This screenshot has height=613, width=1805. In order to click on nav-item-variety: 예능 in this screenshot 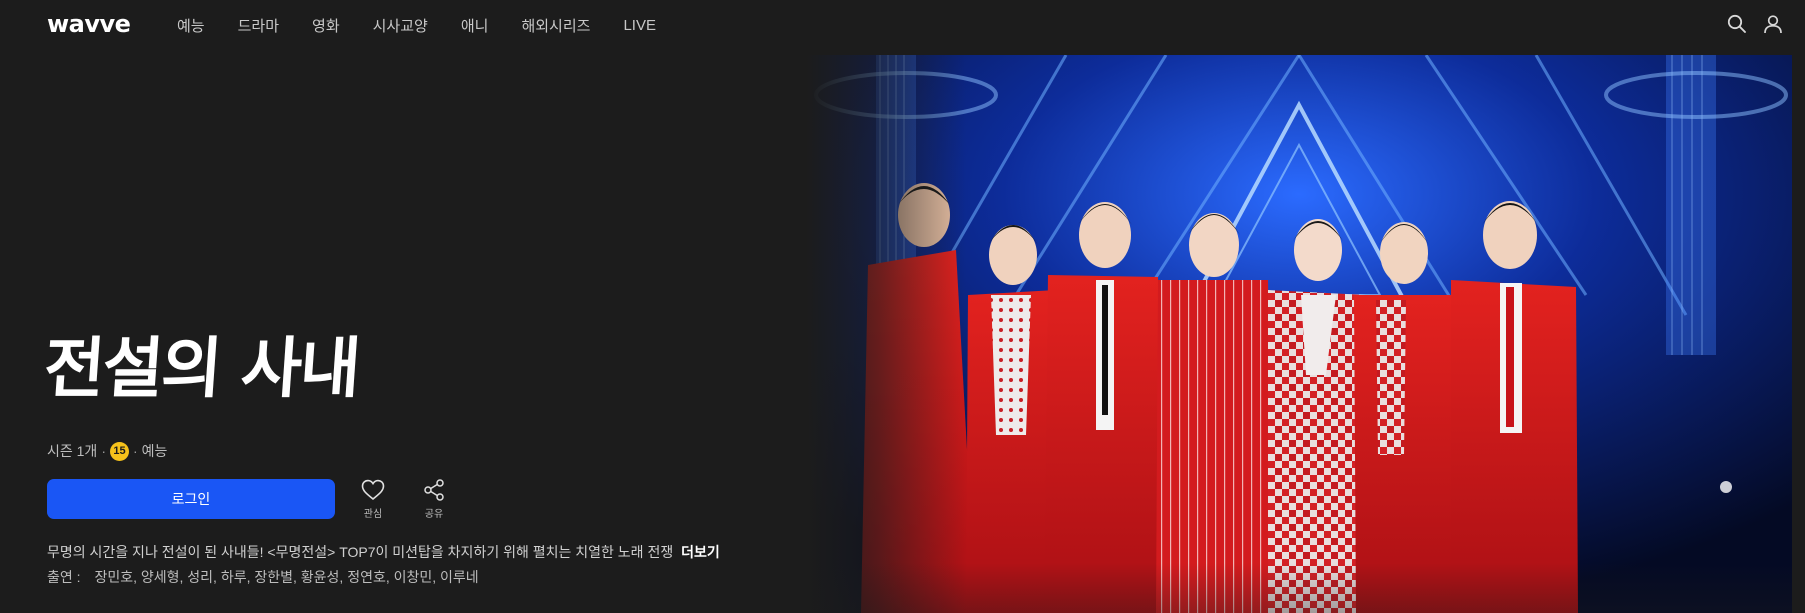, I will do `click(191, 25)`.